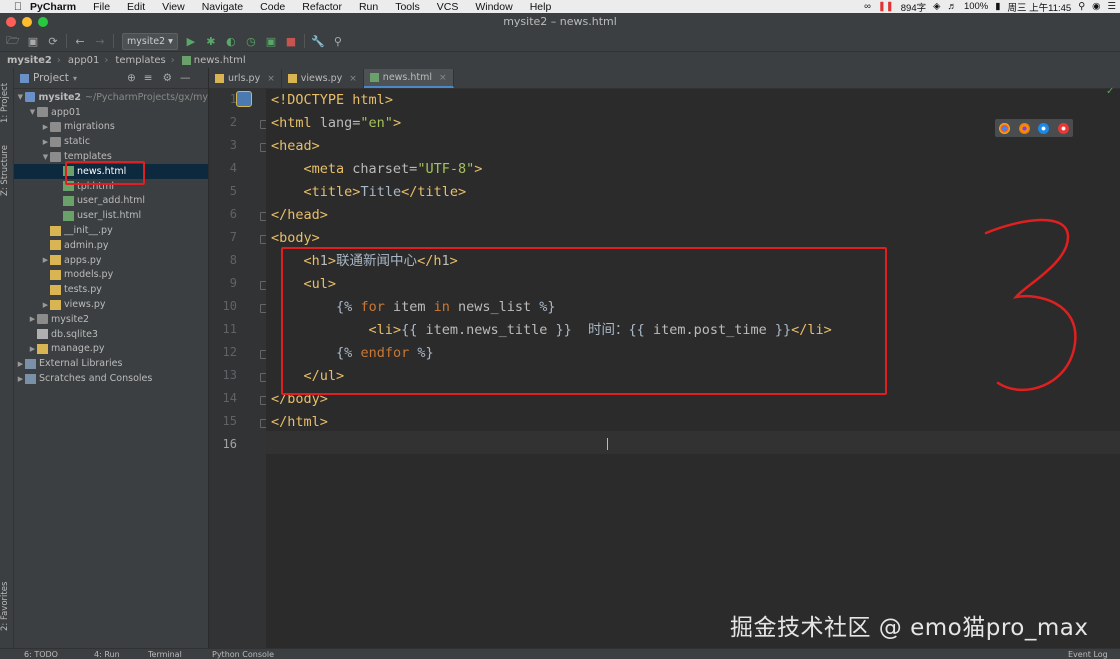 This screenshot has height=659, width=1120. What do you see at coordinates (913, 7) in the screenshot?
I see `word-count: 894字` at bounding box center [913, 7].